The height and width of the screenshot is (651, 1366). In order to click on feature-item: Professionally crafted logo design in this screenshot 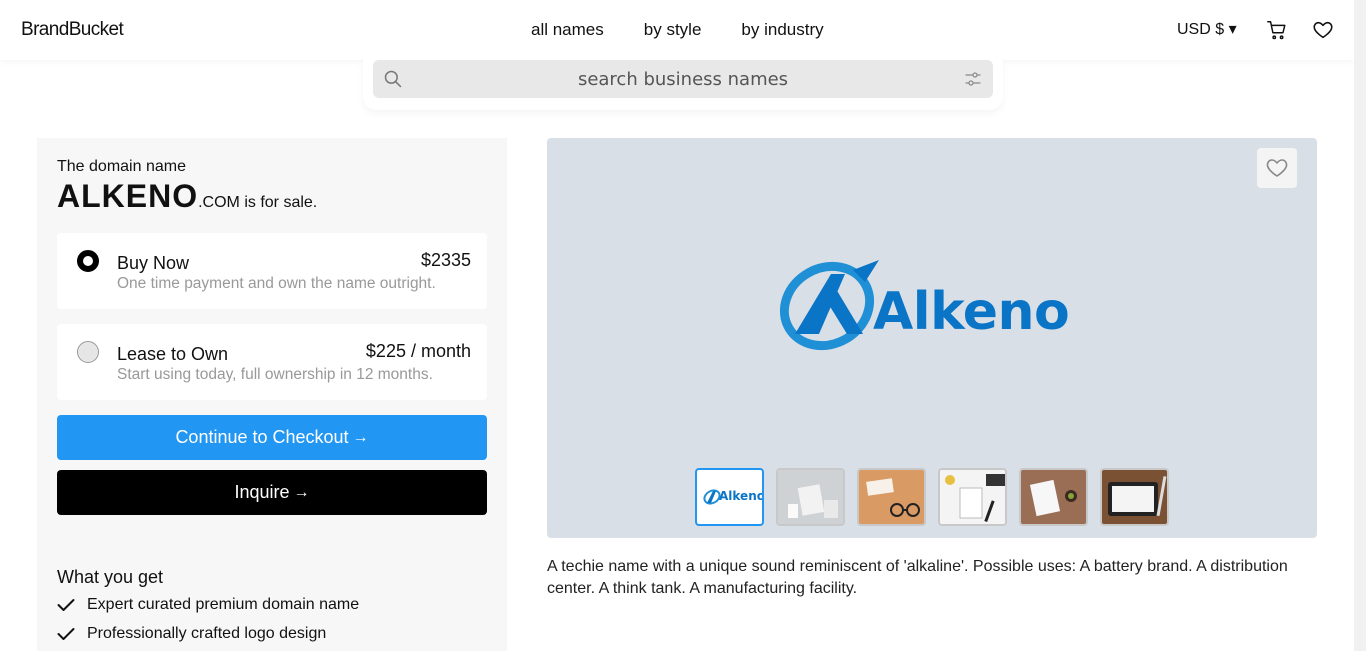, I will do `click(191, 634)`.